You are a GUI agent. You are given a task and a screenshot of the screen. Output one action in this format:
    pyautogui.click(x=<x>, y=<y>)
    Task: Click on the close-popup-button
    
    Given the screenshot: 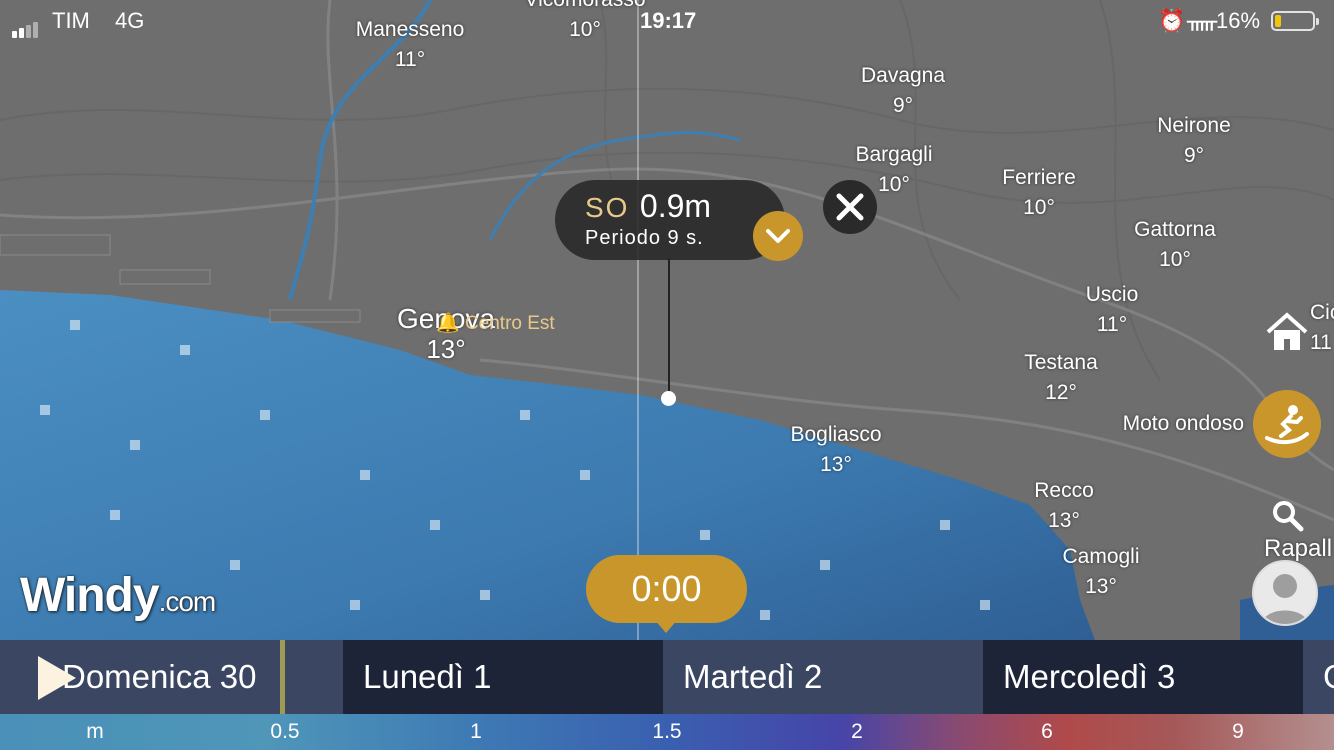 What is the action you would take?
    pyautogui.click(x=850, y=207)
    